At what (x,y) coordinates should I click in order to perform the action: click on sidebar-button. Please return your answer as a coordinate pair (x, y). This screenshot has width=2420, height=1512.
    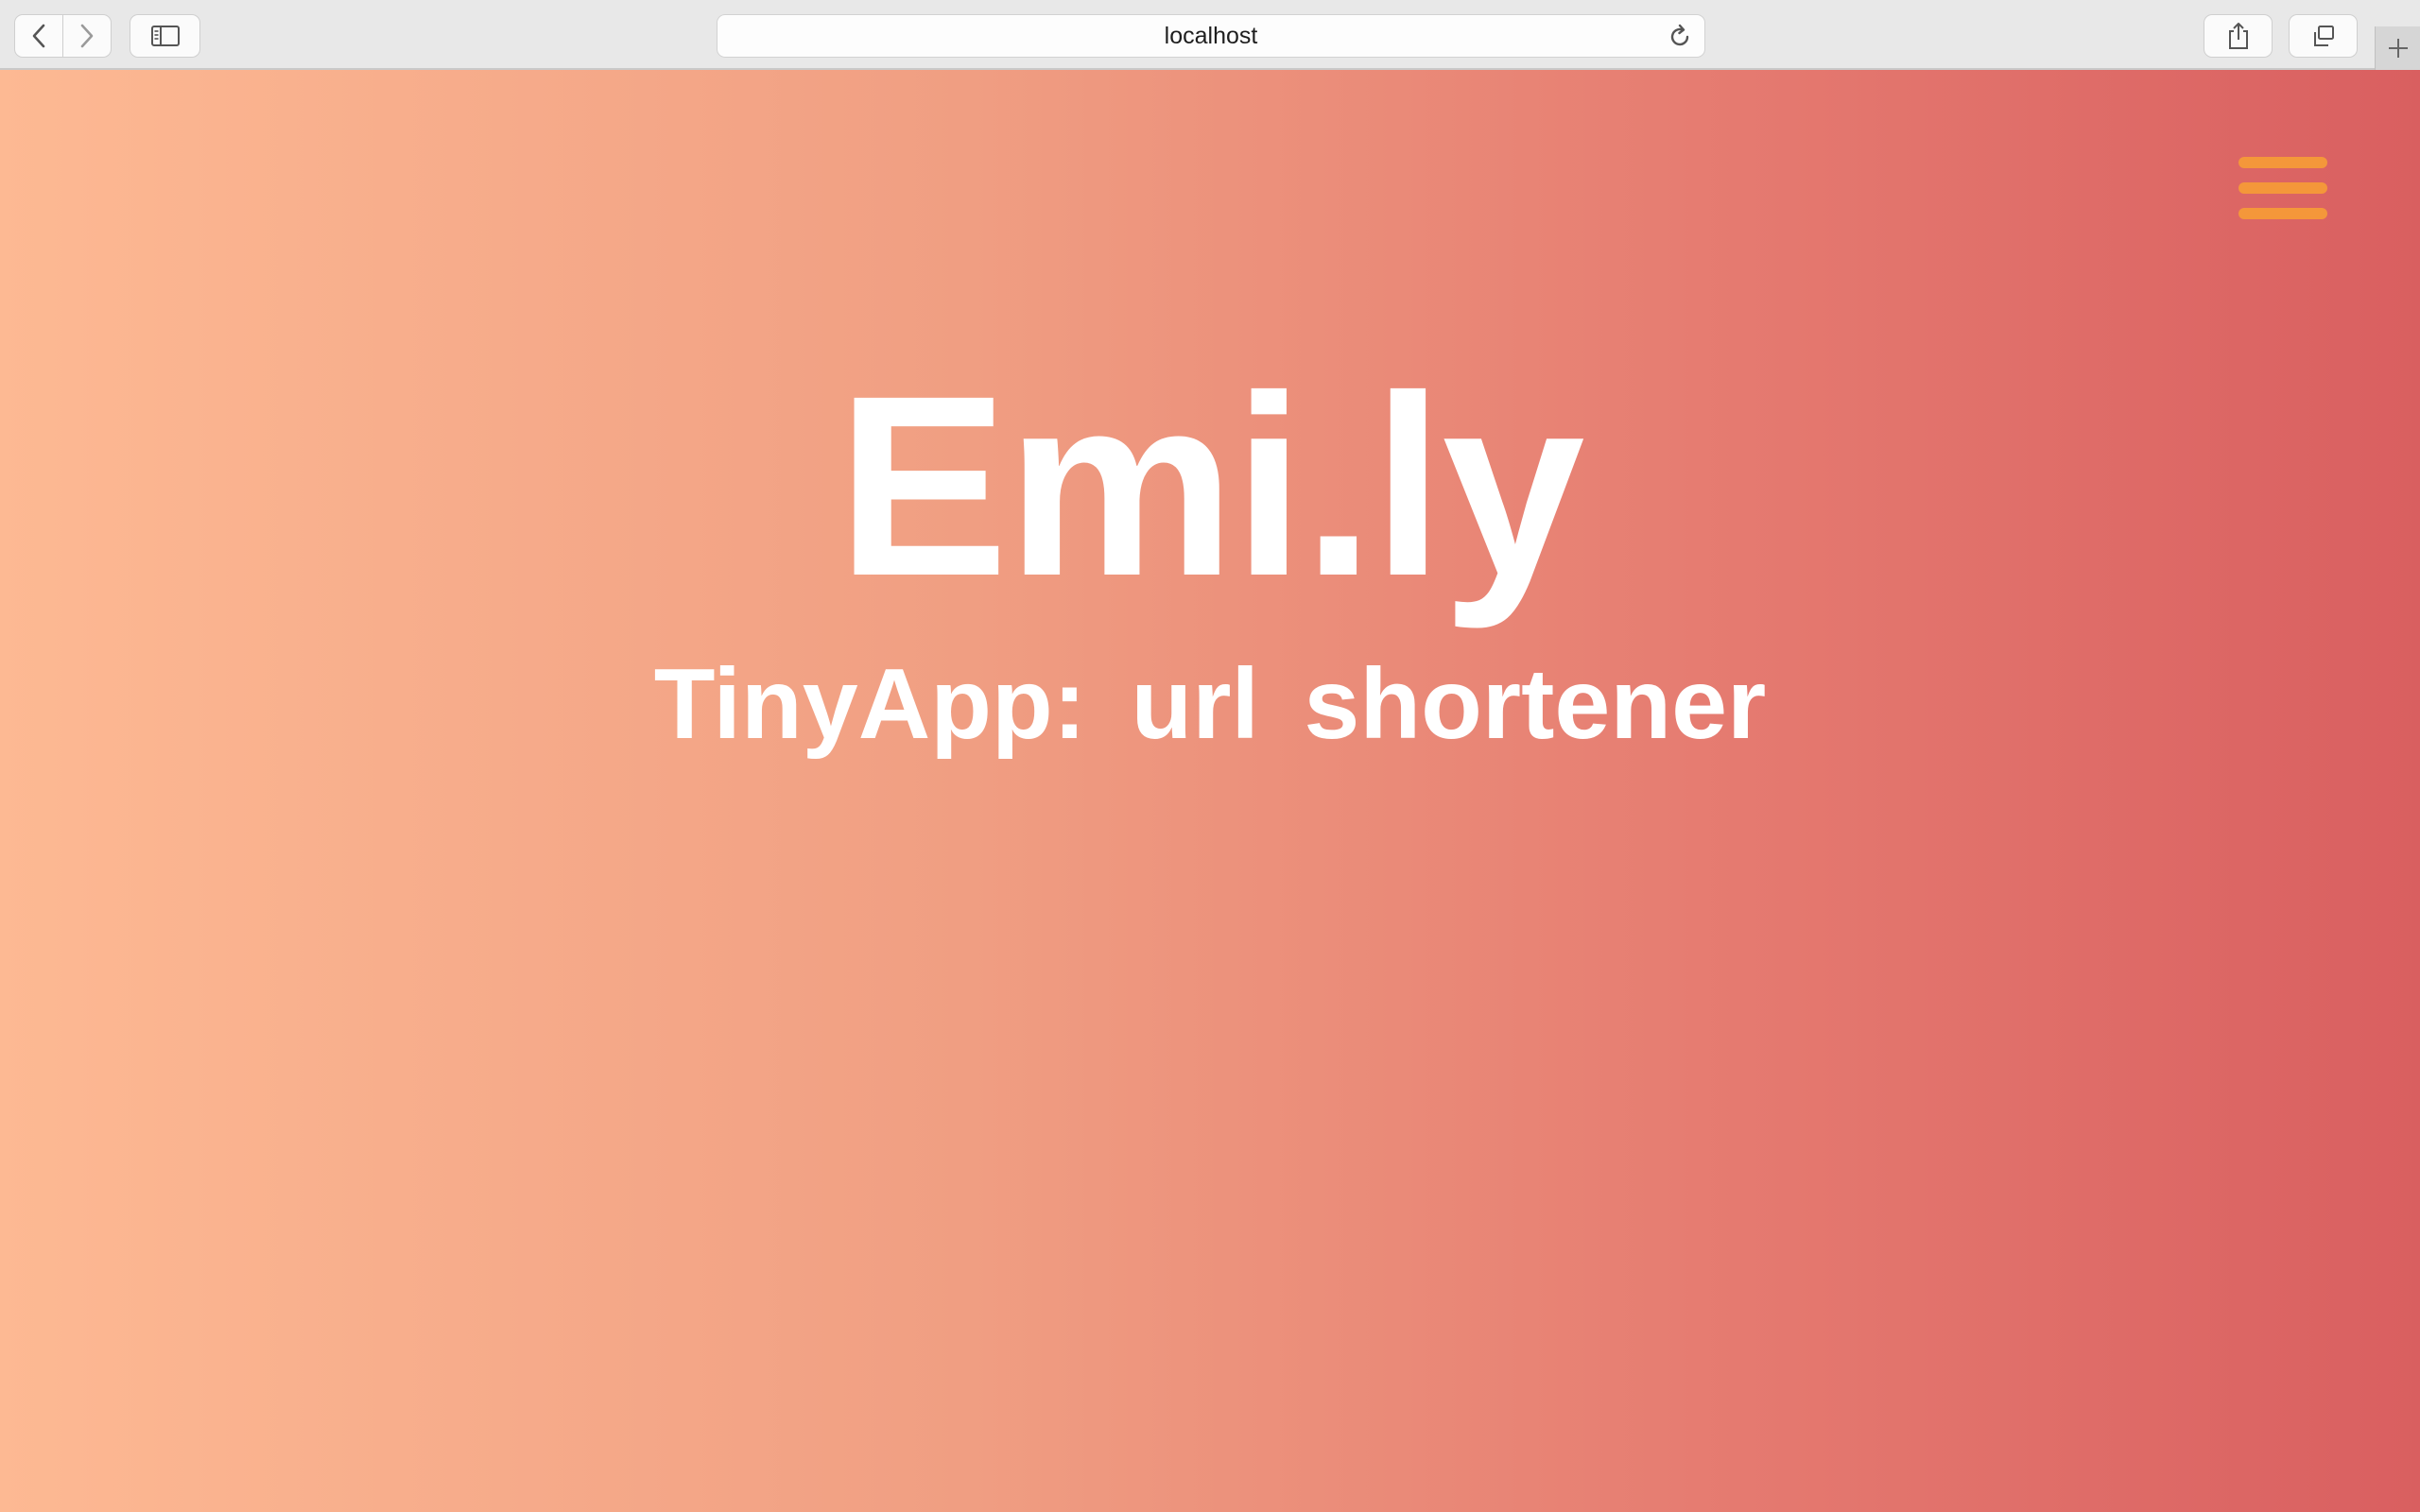
    Looking at the image, I should click on (165, 36).